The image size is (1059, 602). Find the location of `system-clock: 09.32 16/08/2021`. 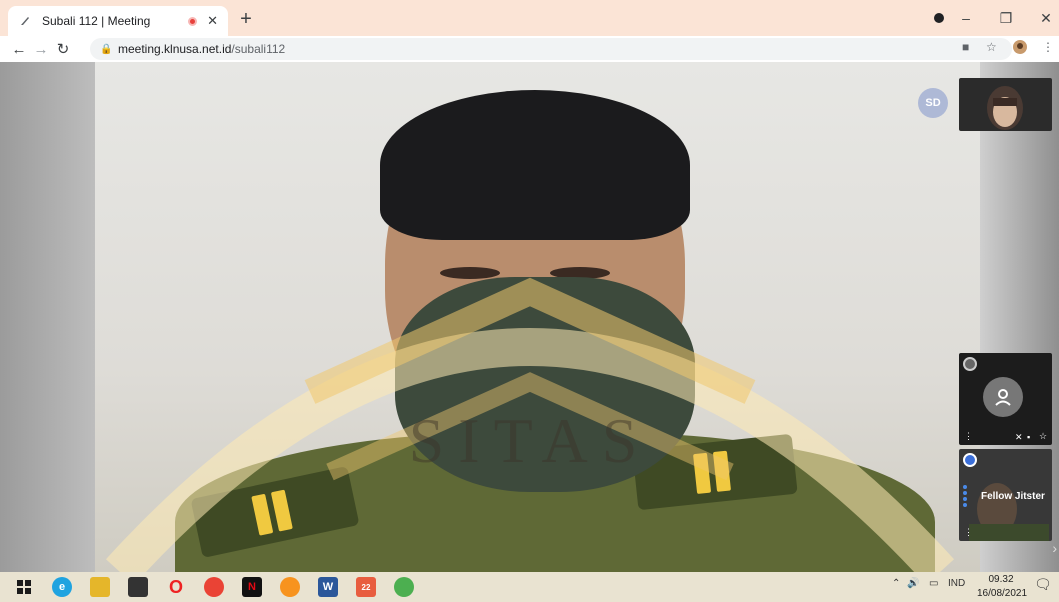

system-clock: 09.32 16/08/2021 is located at coordinates (1002, 587).